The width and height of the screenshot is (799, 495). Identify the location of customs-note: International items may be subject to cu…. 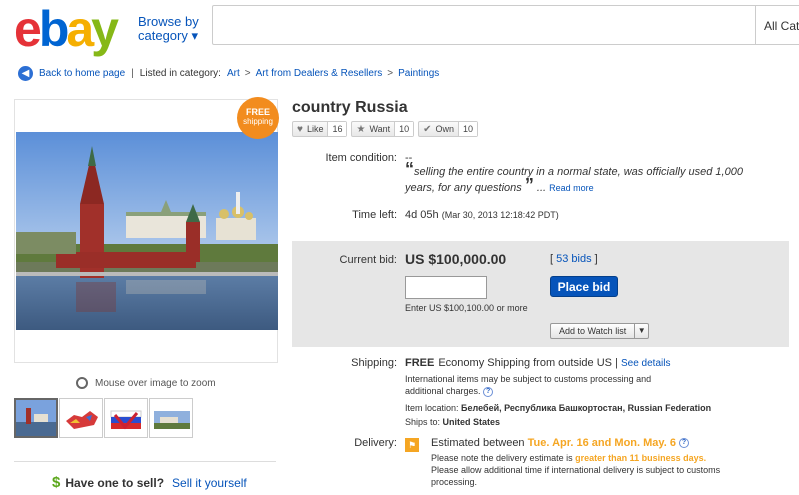
(528, 385).